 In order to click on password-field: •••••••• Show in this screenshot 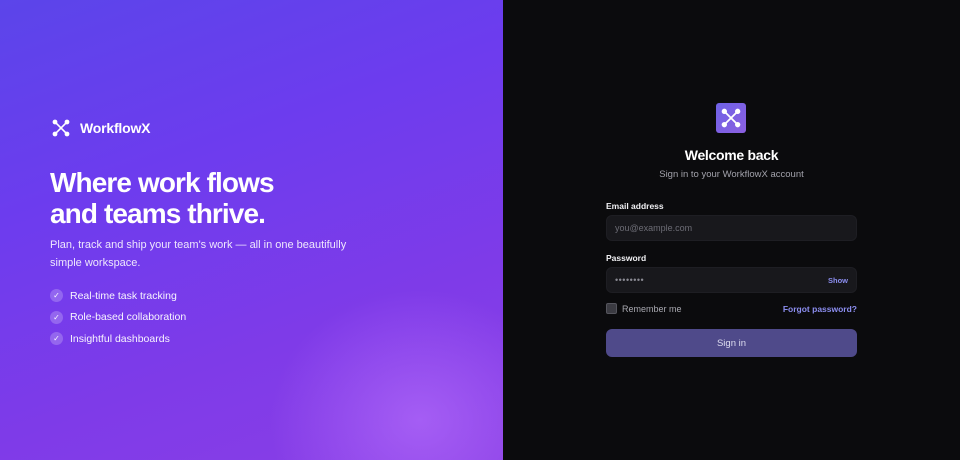, I will do `click(731, 280)`.